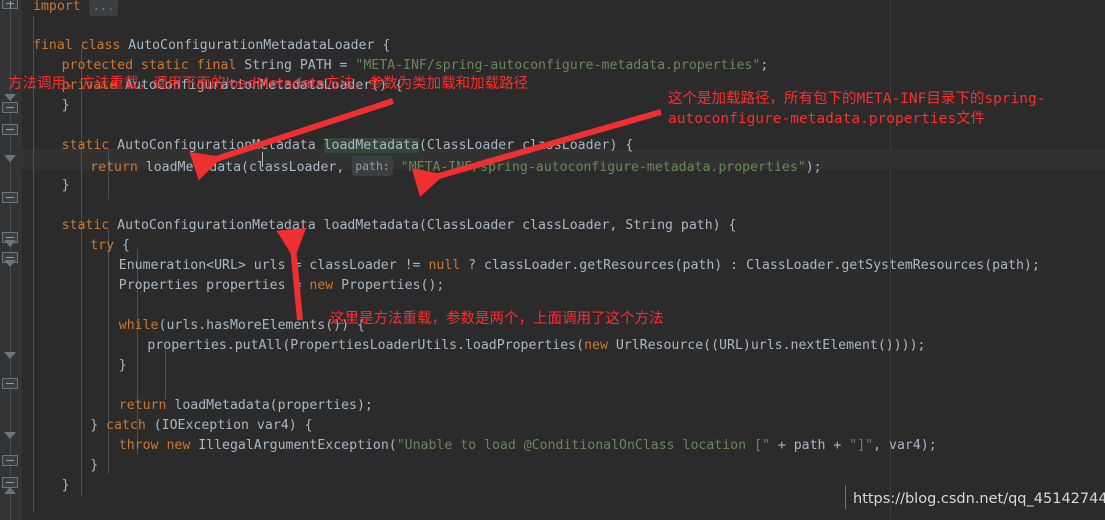  What do you see at coordinates (102, 245) in the screenshot?
I see `code-token: try` at bounding box center [102, 245].